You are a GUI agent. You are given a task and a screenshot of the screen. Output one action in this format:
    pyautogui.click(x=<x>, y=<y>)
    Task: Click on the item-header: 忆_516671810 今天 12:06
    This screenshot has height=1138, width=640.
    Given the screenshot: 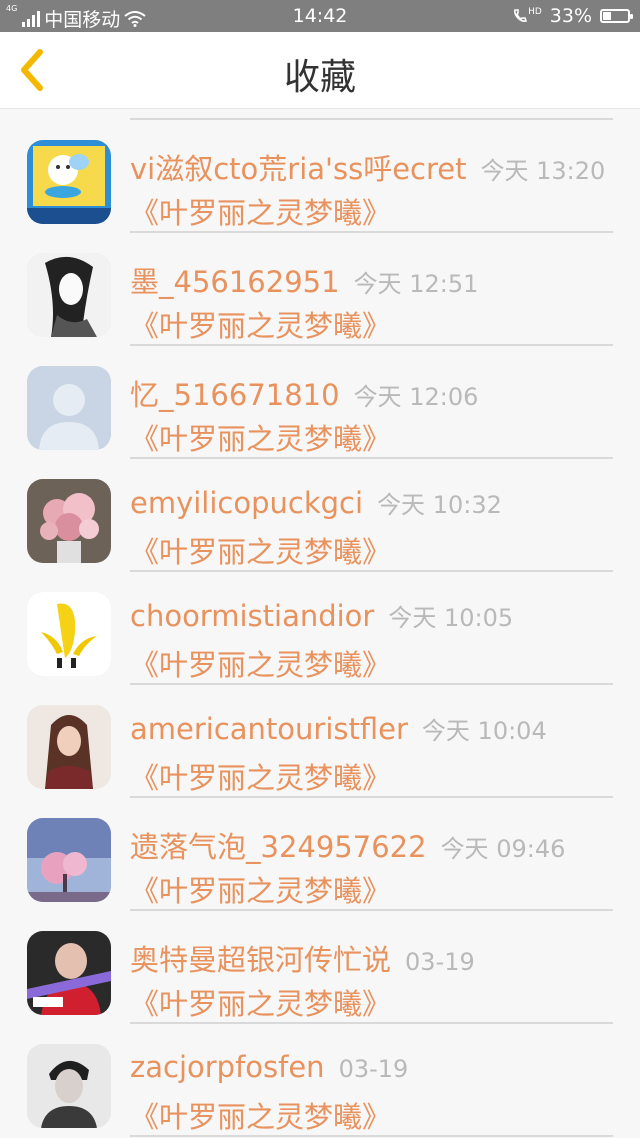 What is the action you would take?
    pyautogui.click(x=304, y=393)
    